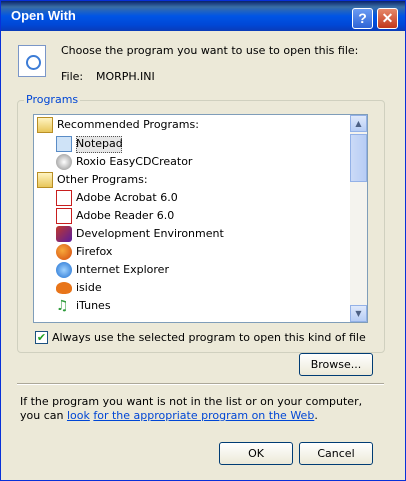 This screenshot has width=406, height=481. Describe the element at coordinates (93, 305) in the screenshot. I see `list-item-label: iTunes` at that location.